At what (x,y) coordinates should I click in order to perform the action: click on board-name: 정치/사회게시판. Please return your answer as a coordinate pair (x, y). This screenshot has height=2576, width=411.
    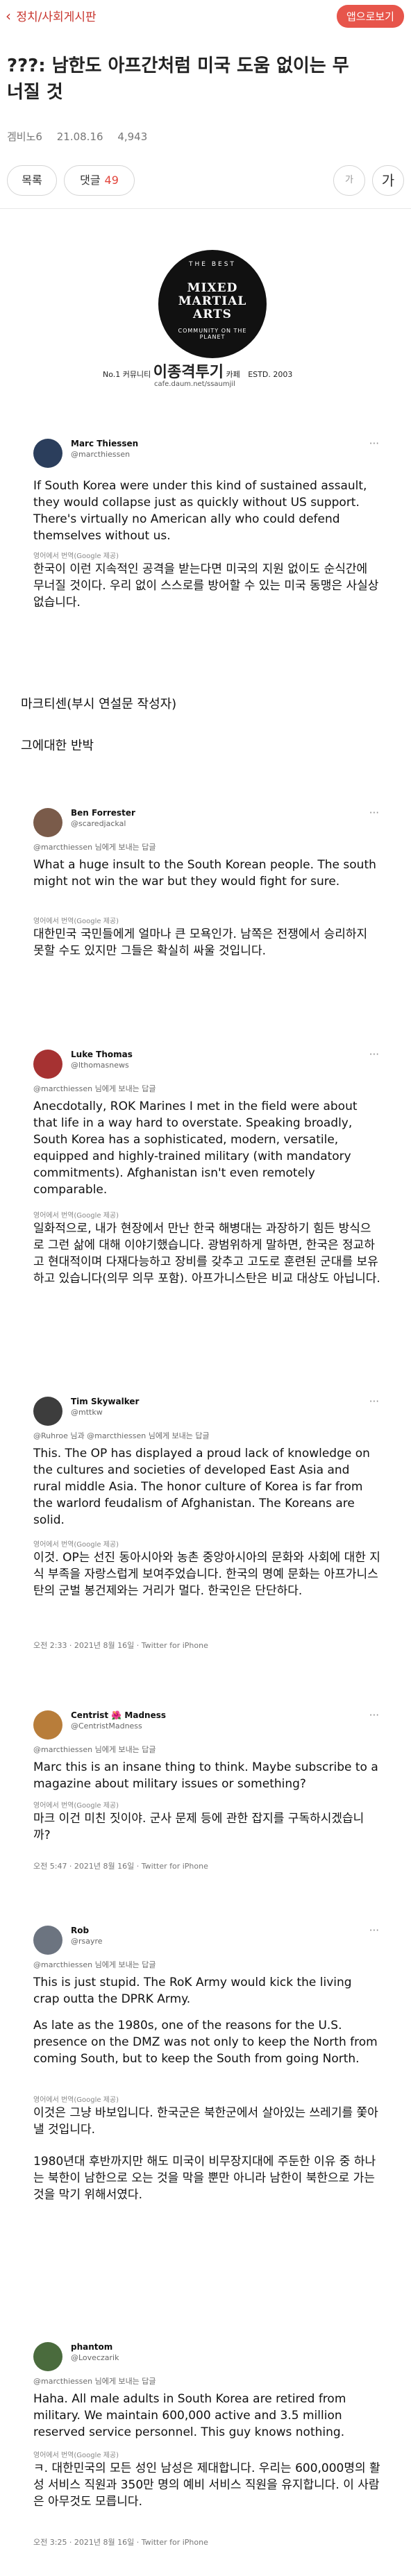
    Looking at the image, I should click on (57, 17).